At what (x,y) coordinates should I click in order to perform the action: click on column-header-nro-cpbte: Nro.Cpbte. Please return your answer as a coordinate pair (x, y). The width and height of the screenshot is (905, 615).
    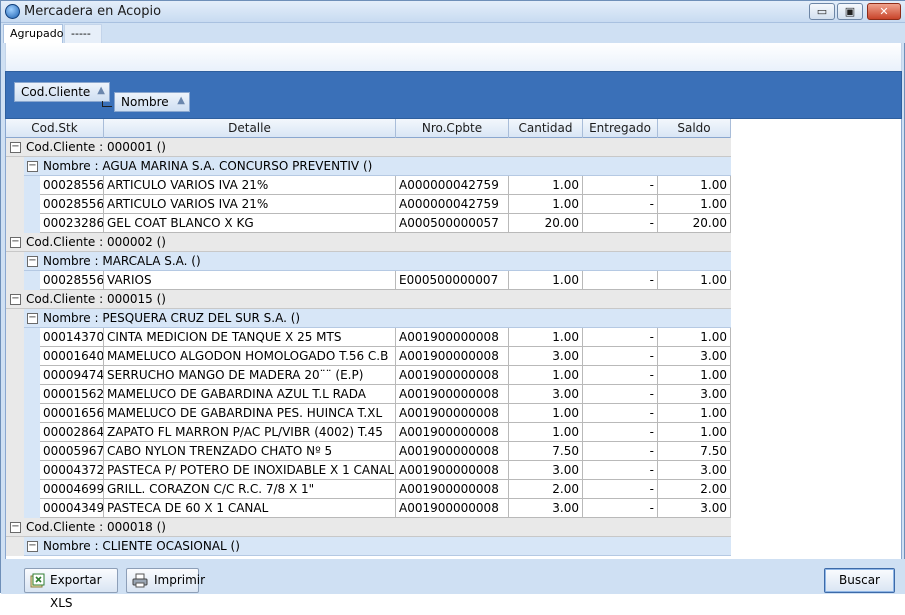
    Looking at the image, I should click on (452, 128).